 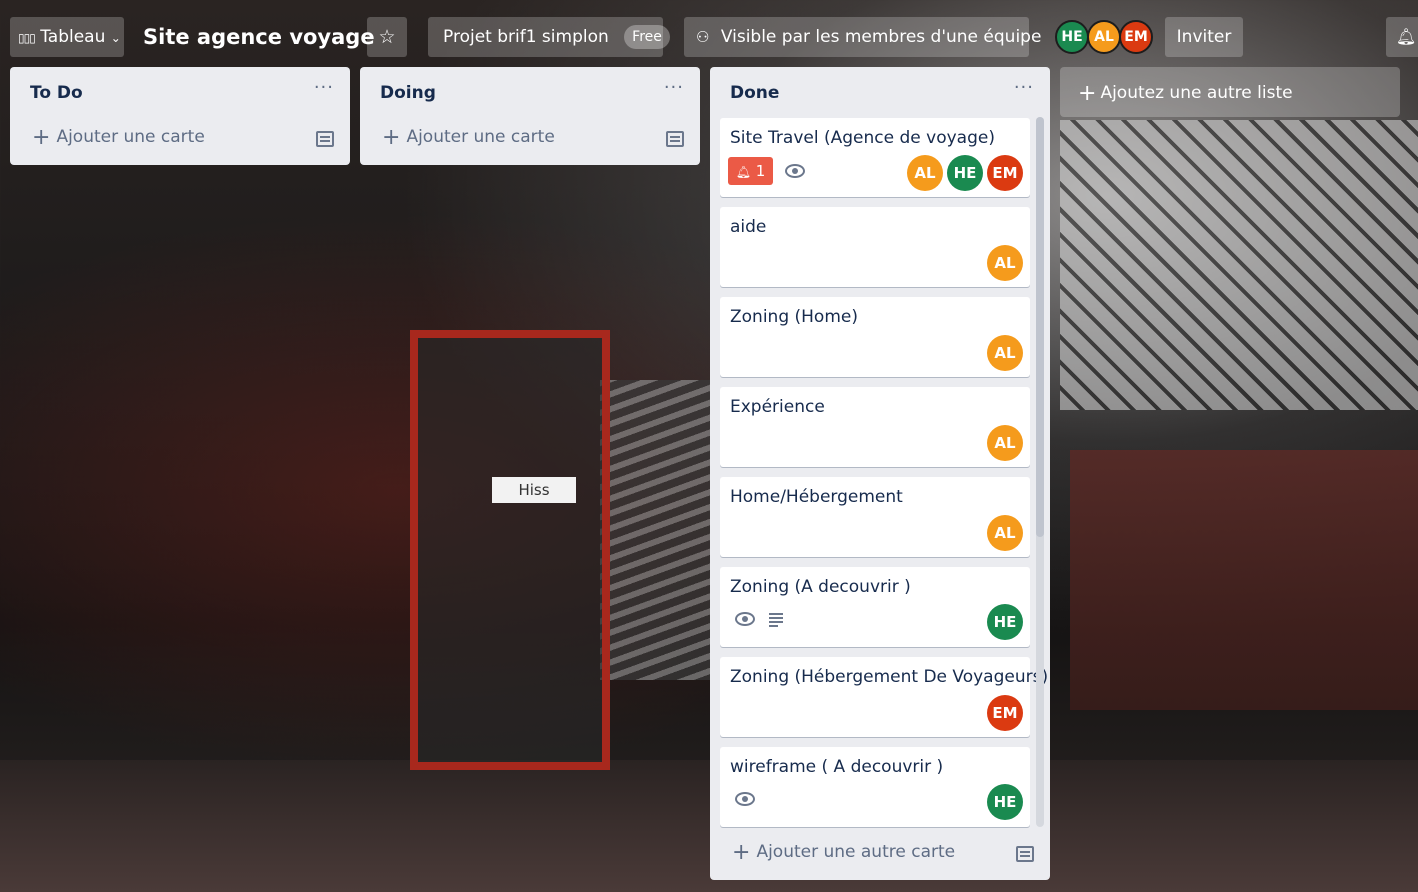 I want to click on add-list-label: Ajoutez une autre liste, so click(x=1196, y=93).